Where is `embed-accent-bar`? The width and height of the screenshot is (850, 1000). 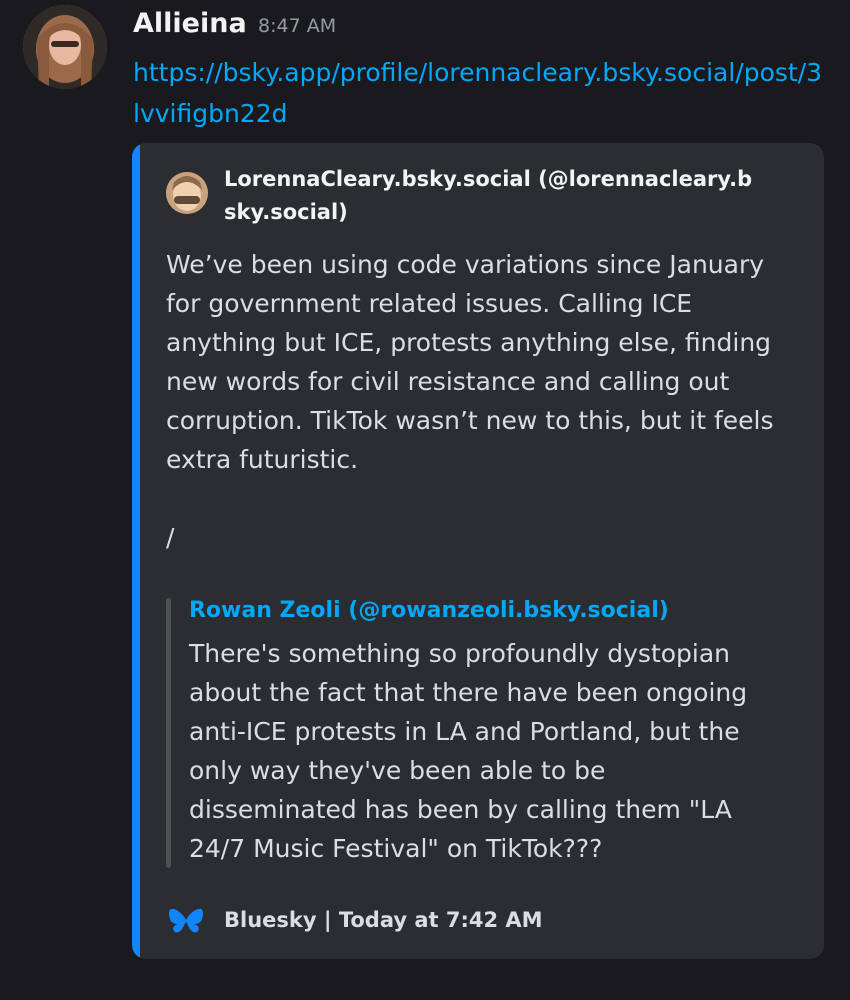 embed-accent-bar is located at coordinates (136, 551).